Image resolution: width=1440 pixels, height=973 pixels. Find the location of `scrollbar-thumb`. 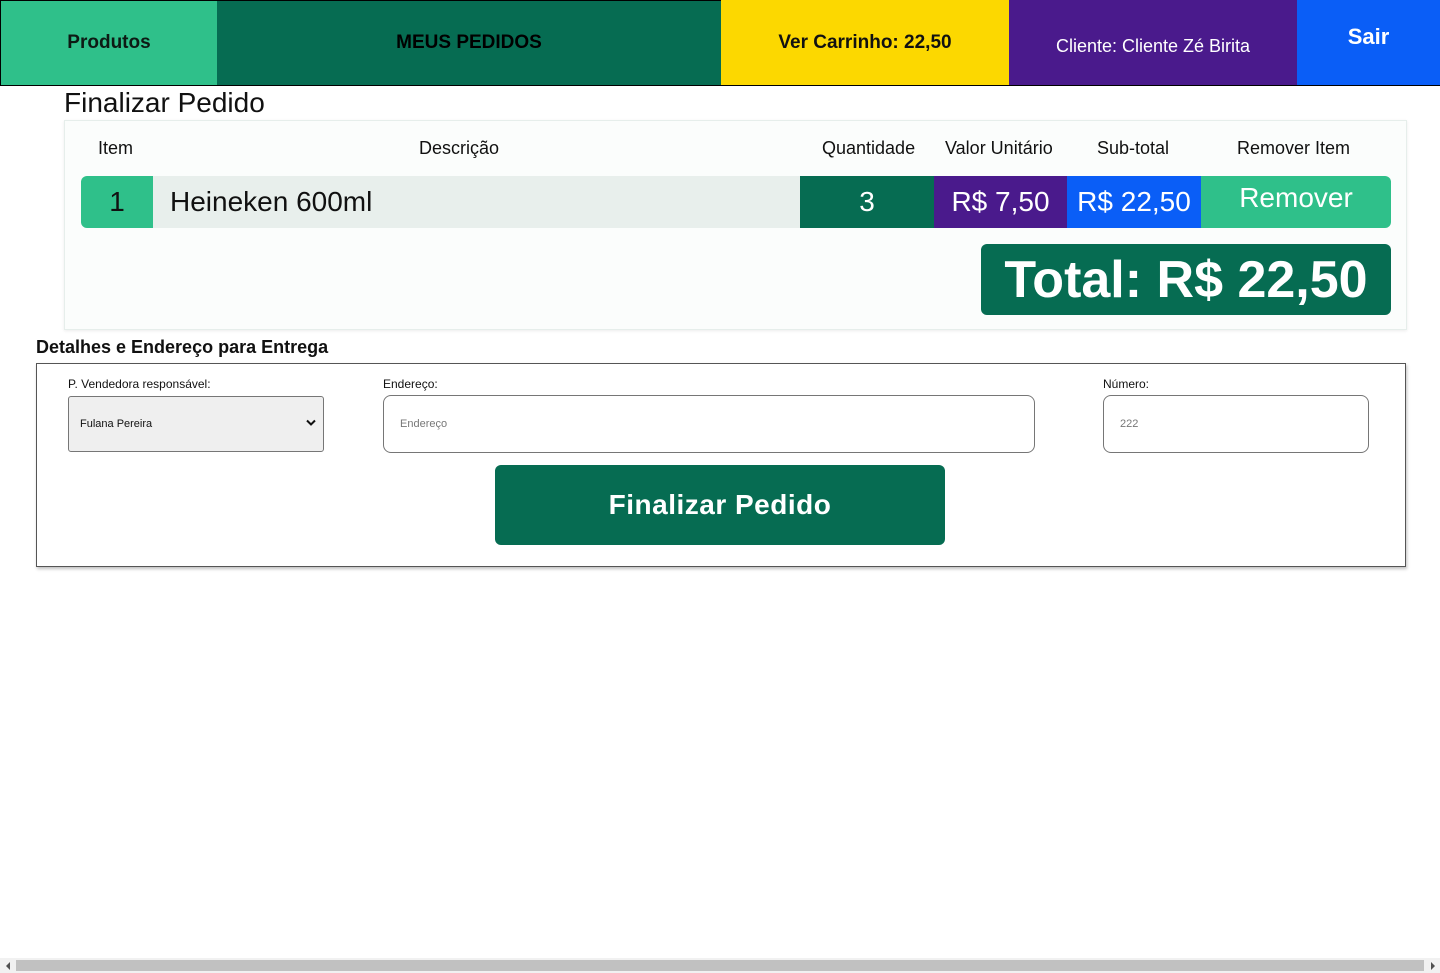

scrollbar-thumb is located at coordinates (720, 965).